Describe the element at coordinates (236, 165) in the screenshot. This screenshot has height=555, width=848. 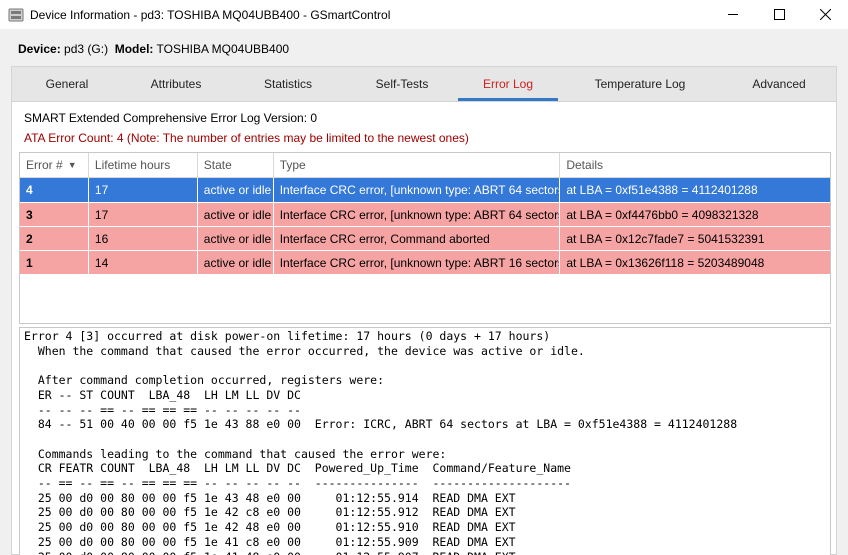
I see `column-header-state: State` at that location.